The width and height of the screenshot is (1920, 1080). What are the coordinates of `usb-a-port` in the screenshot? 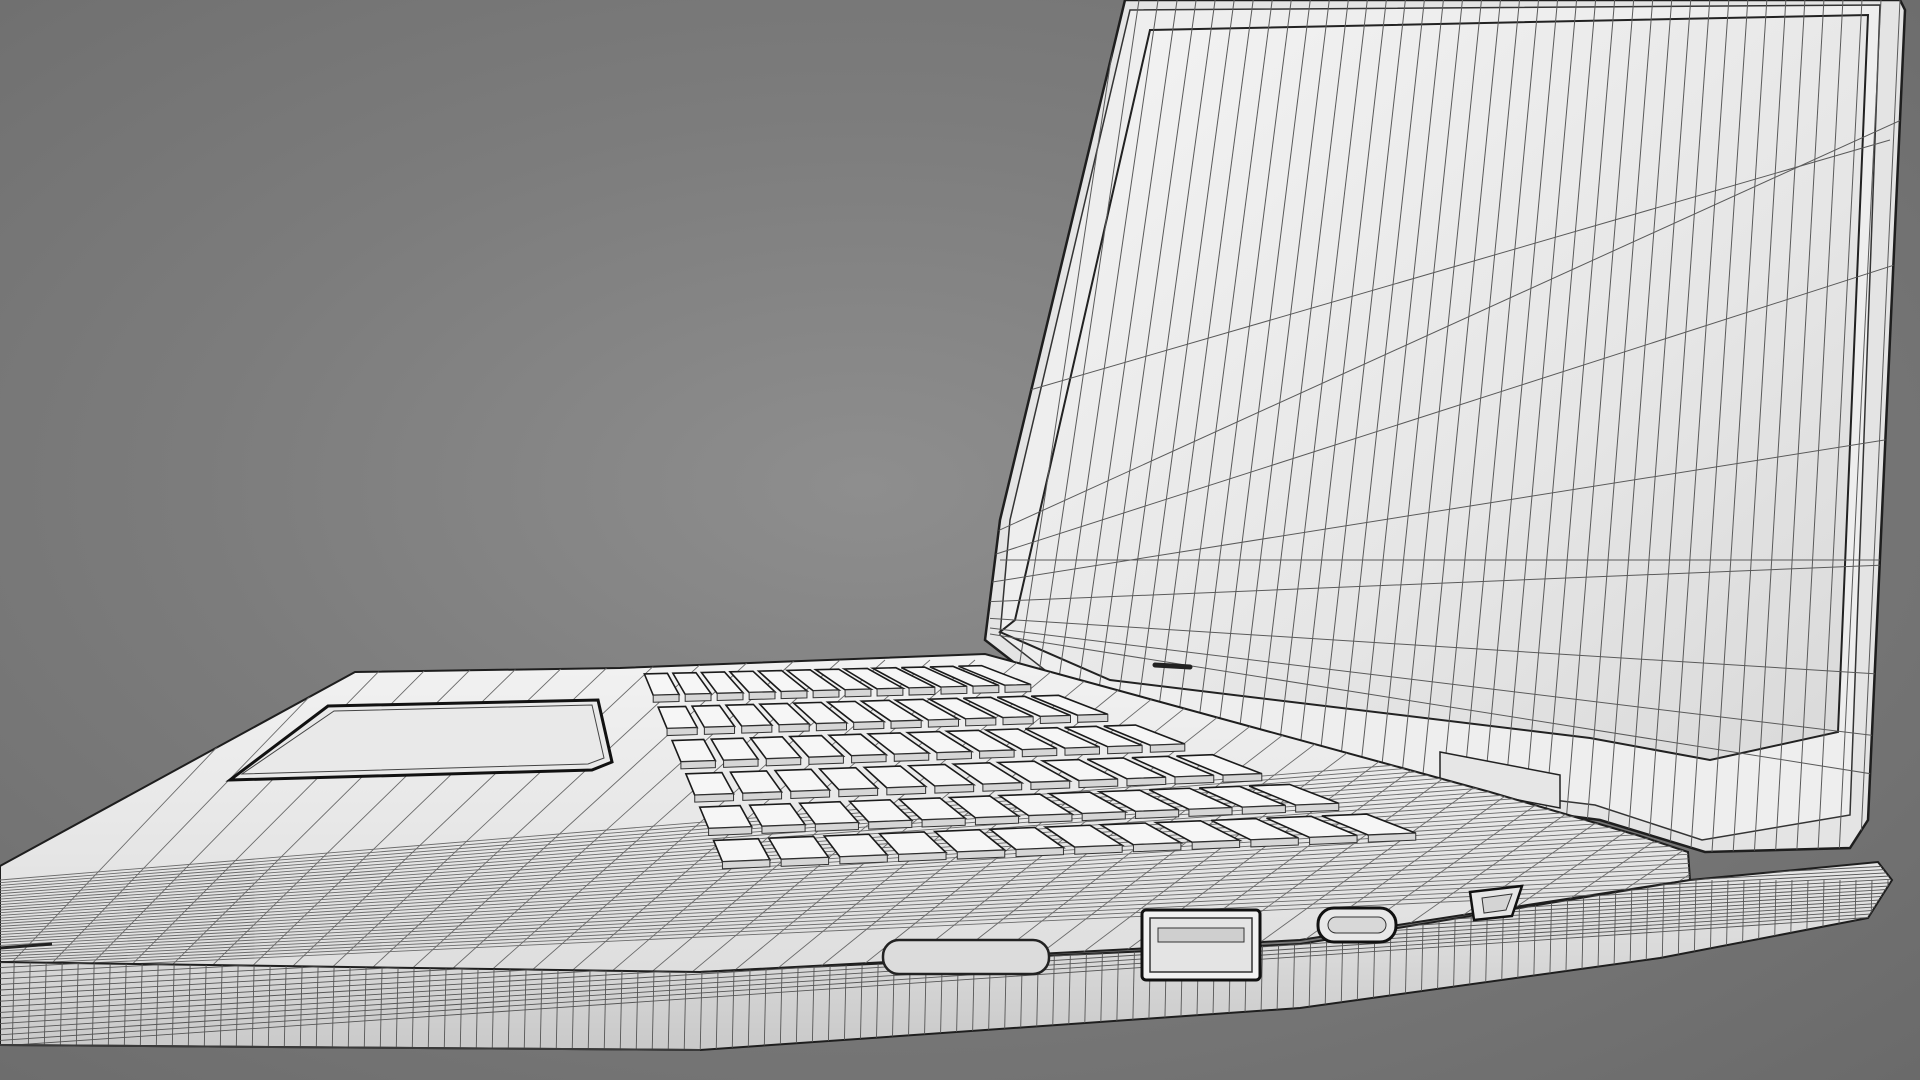 It's located at (1201, 945).